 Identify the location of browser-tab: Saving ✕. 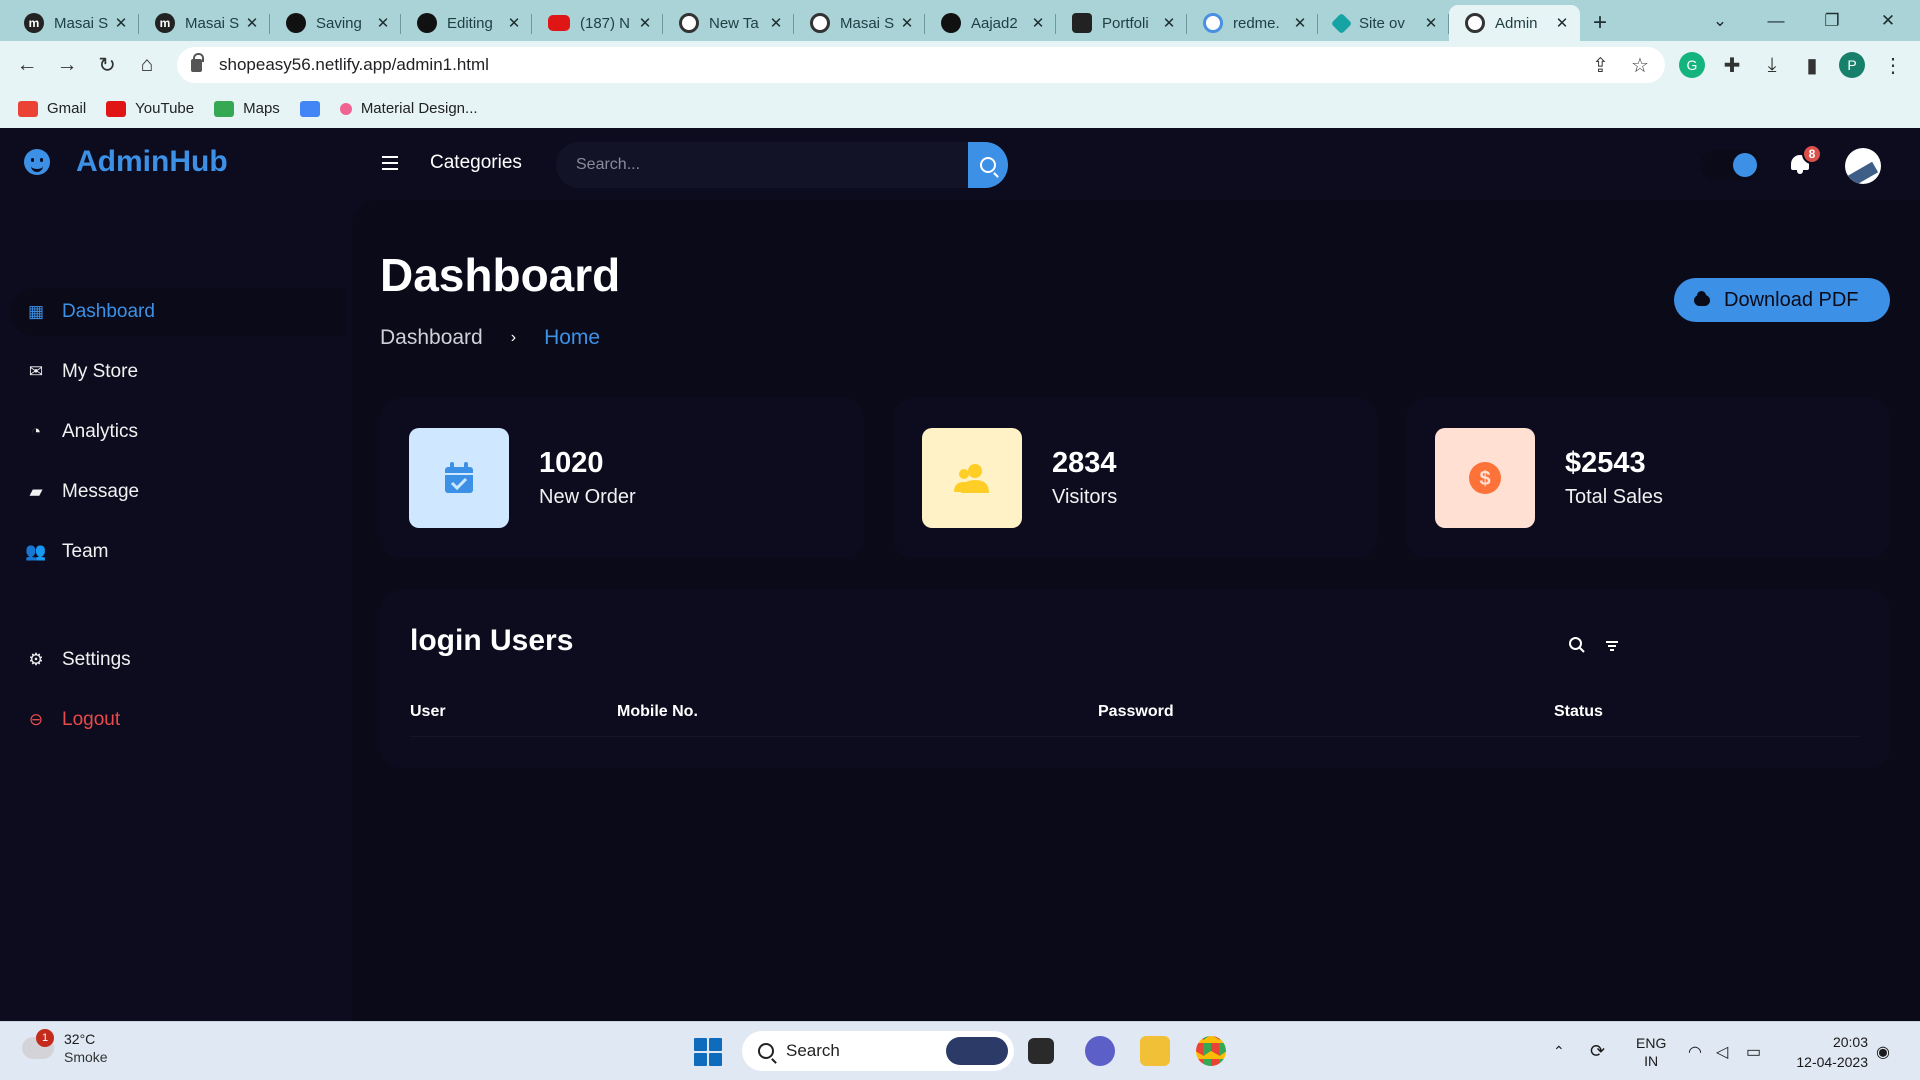
(335, 23).